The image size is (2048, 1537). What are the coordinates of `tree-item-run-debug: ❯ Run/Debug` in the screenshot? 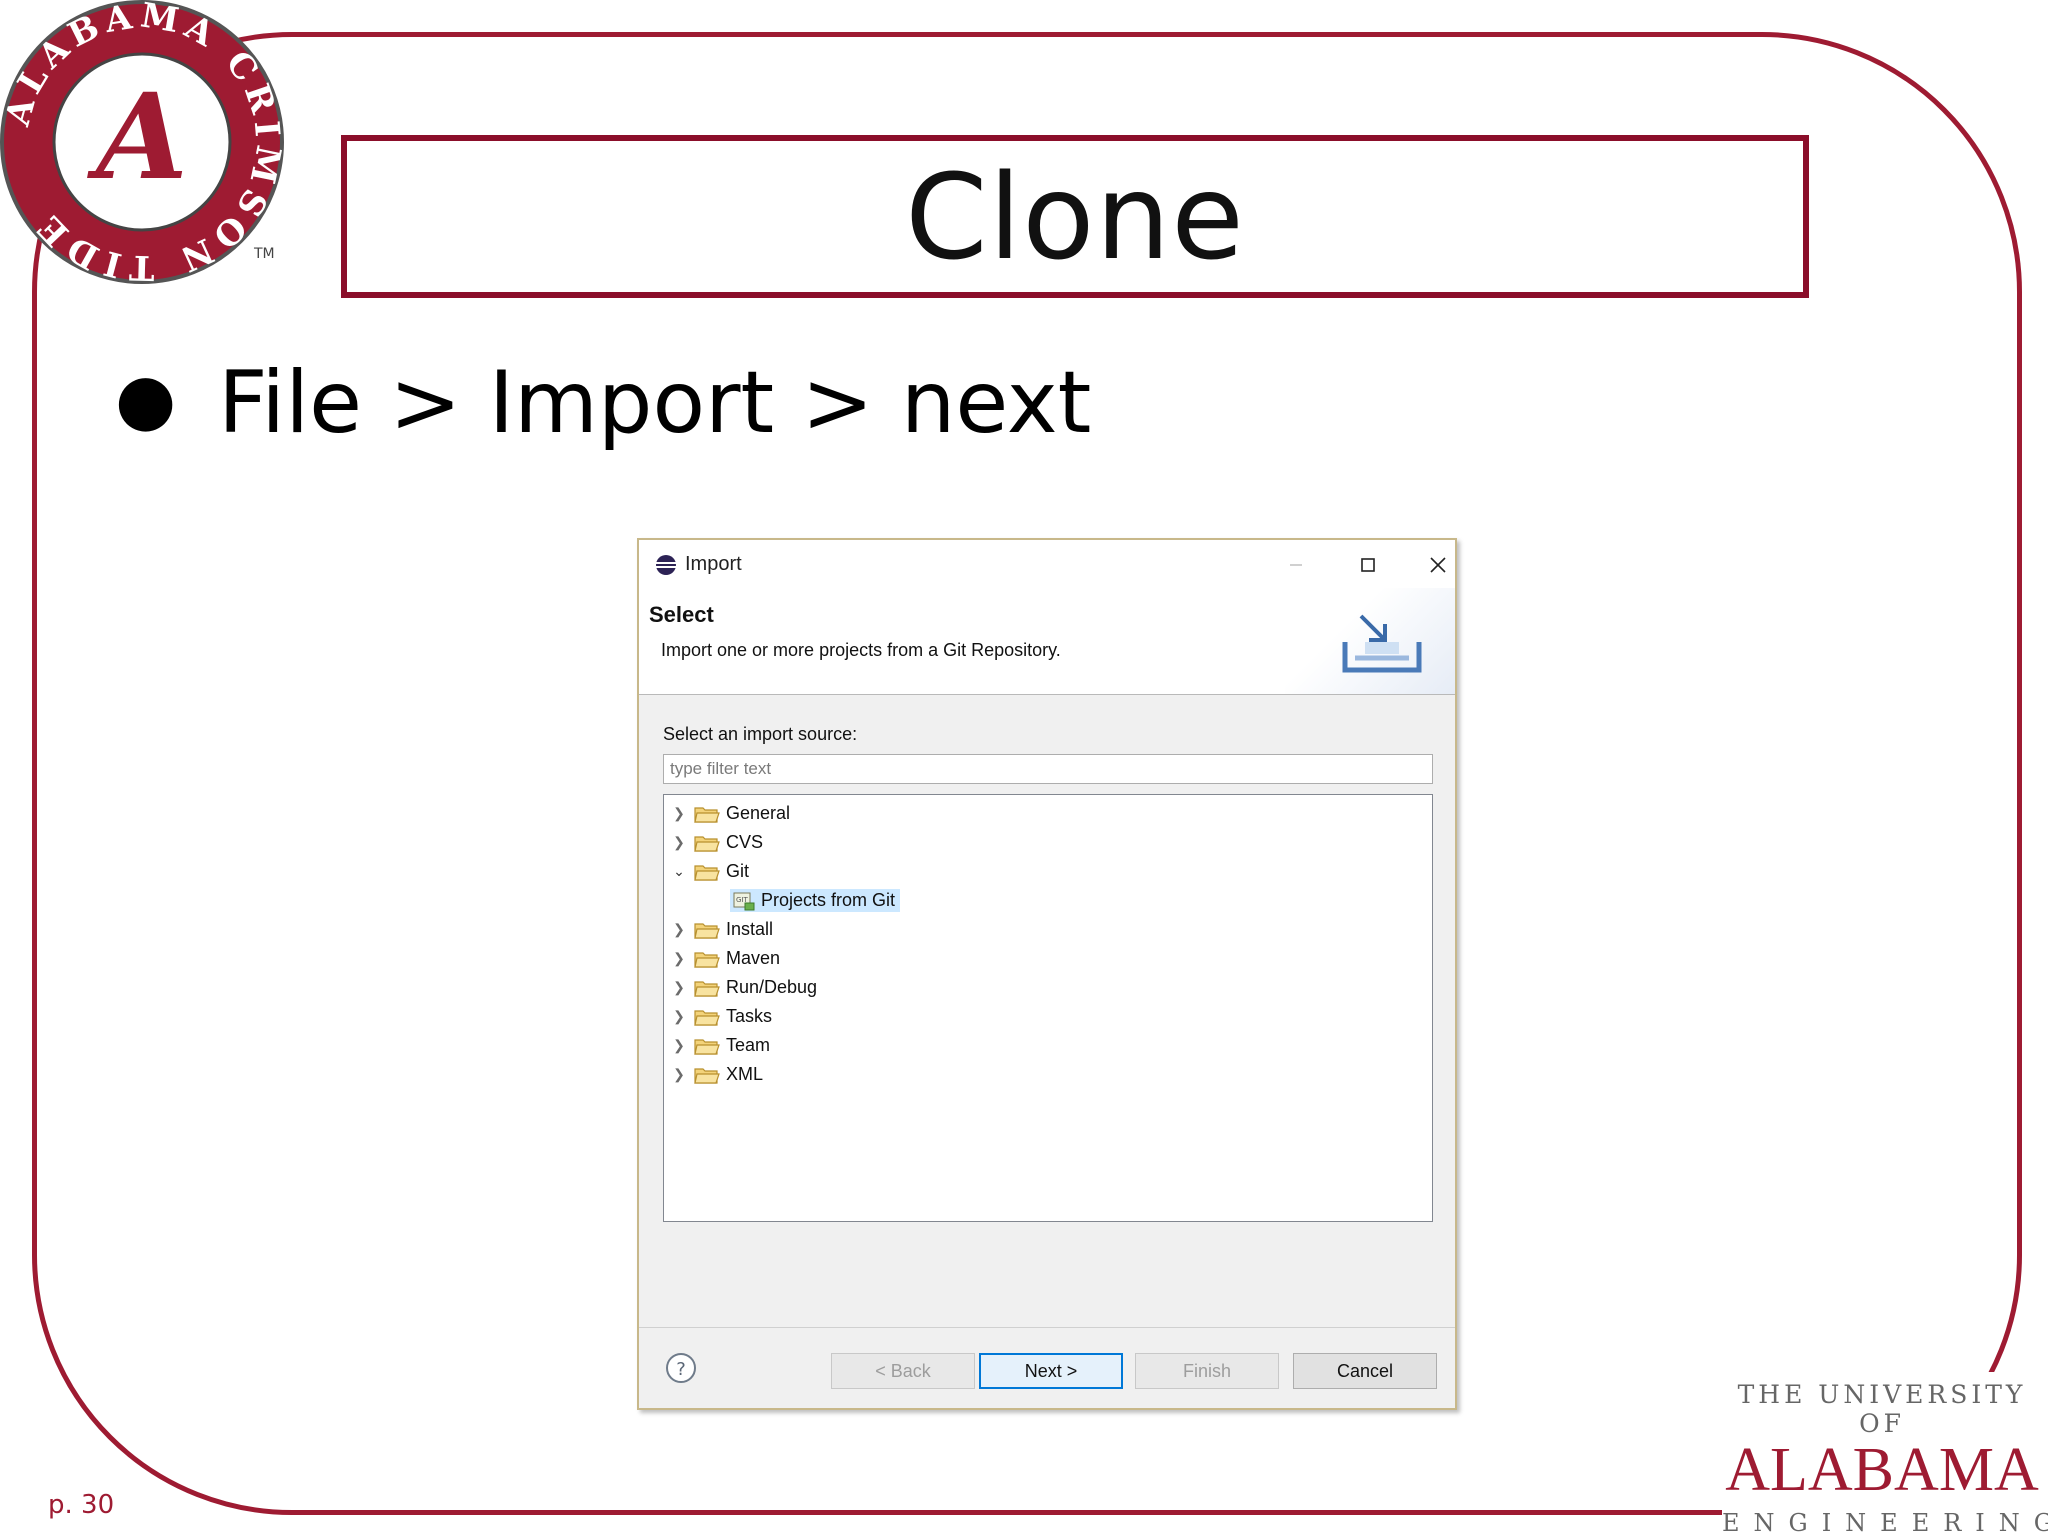 It's located at (1048, 987).